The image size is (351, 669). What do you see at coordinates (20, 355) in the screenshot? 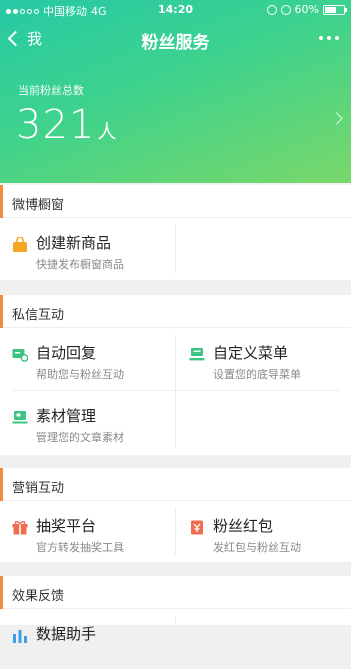
I see `auto-reply-icon` at bounding box center [20, 355].